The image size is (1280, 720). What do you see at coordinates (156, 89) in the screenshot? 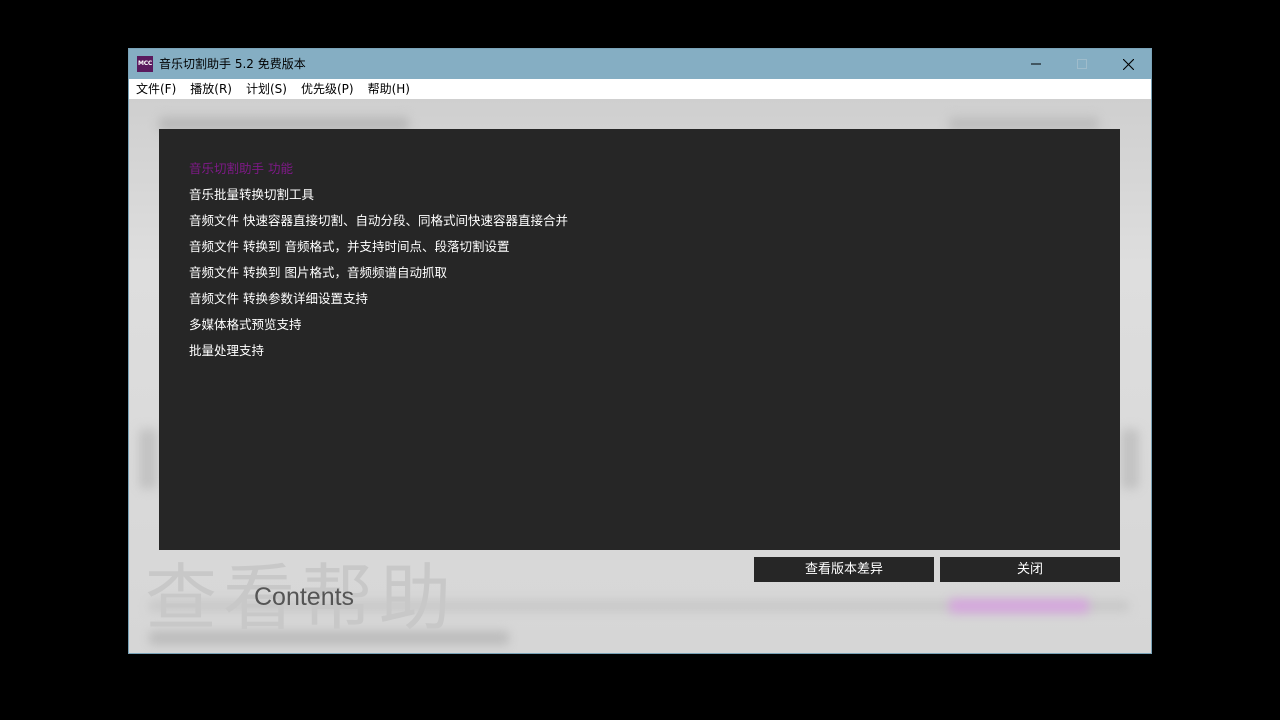
I see `menu-file: 文件(F)` at bounding box center [156, 89].